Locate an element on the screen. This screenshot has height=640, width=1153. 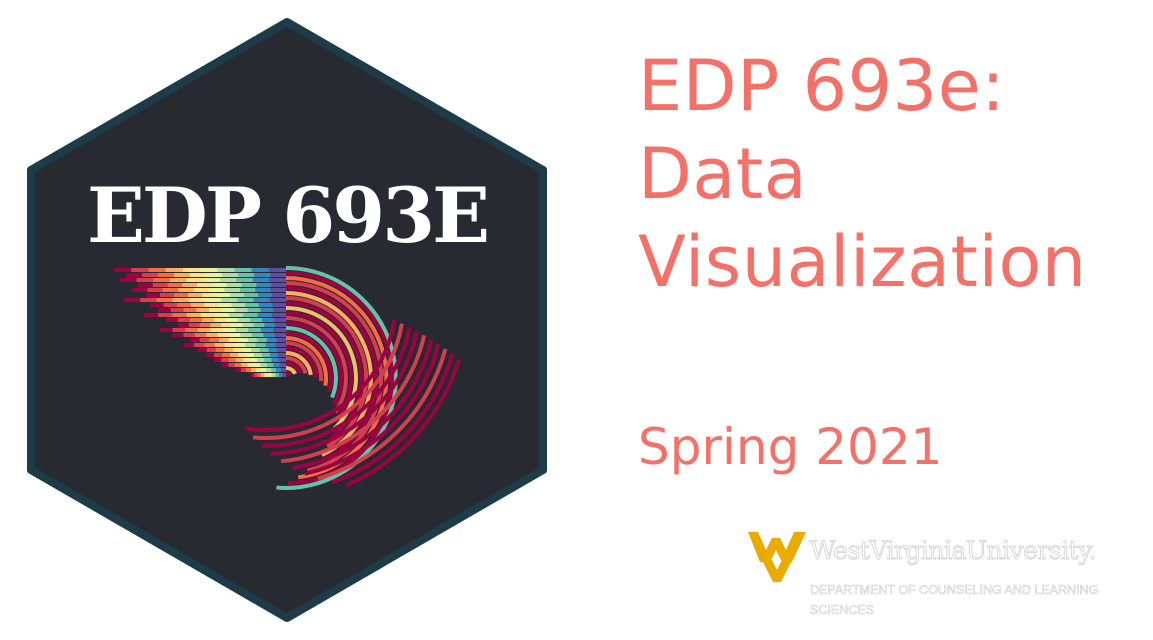
arc-segment is located at coordinates (289, 374).